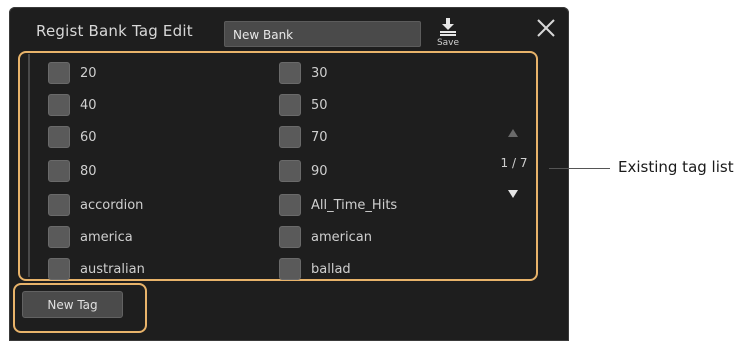 This screenshot has width=741, height=341. What do you see at coordinates (319, 105) in the screenshot?
I see `tag-label: 50` at bounding box center [319, 105].